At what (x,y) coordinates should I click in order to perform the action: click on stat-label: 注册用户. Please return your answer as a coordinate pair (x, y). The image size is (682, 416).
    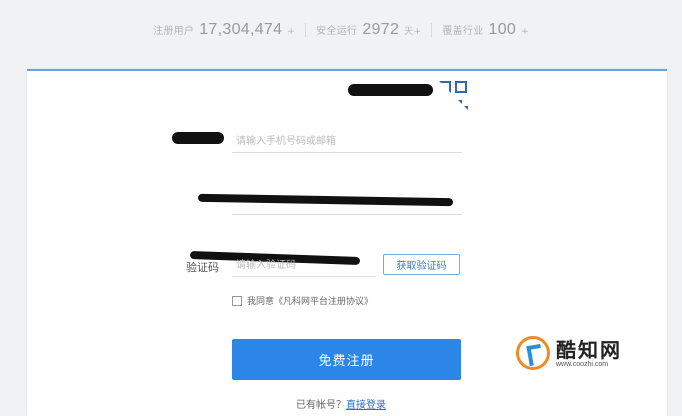
    Looking at the image, I should click on (174, 31).